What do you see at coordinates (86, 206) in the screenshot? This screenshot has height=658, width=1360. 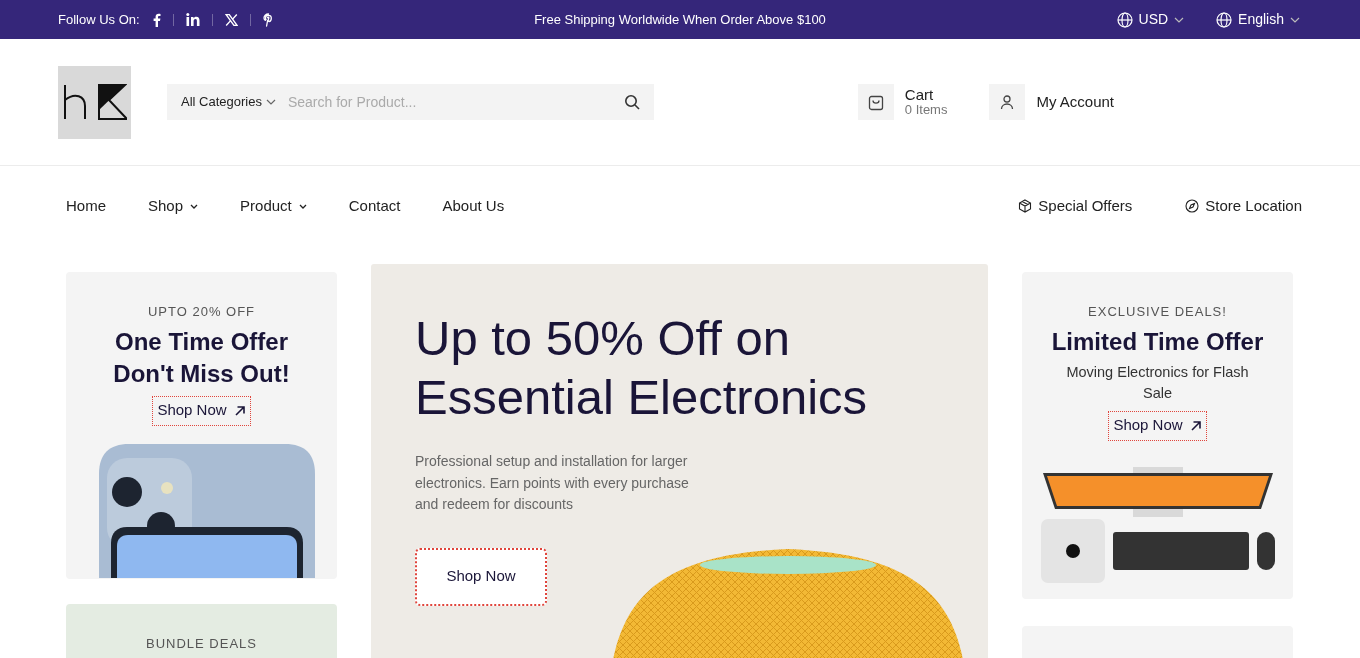 I see `nav-link: Home` at bounding box center [86, 206].